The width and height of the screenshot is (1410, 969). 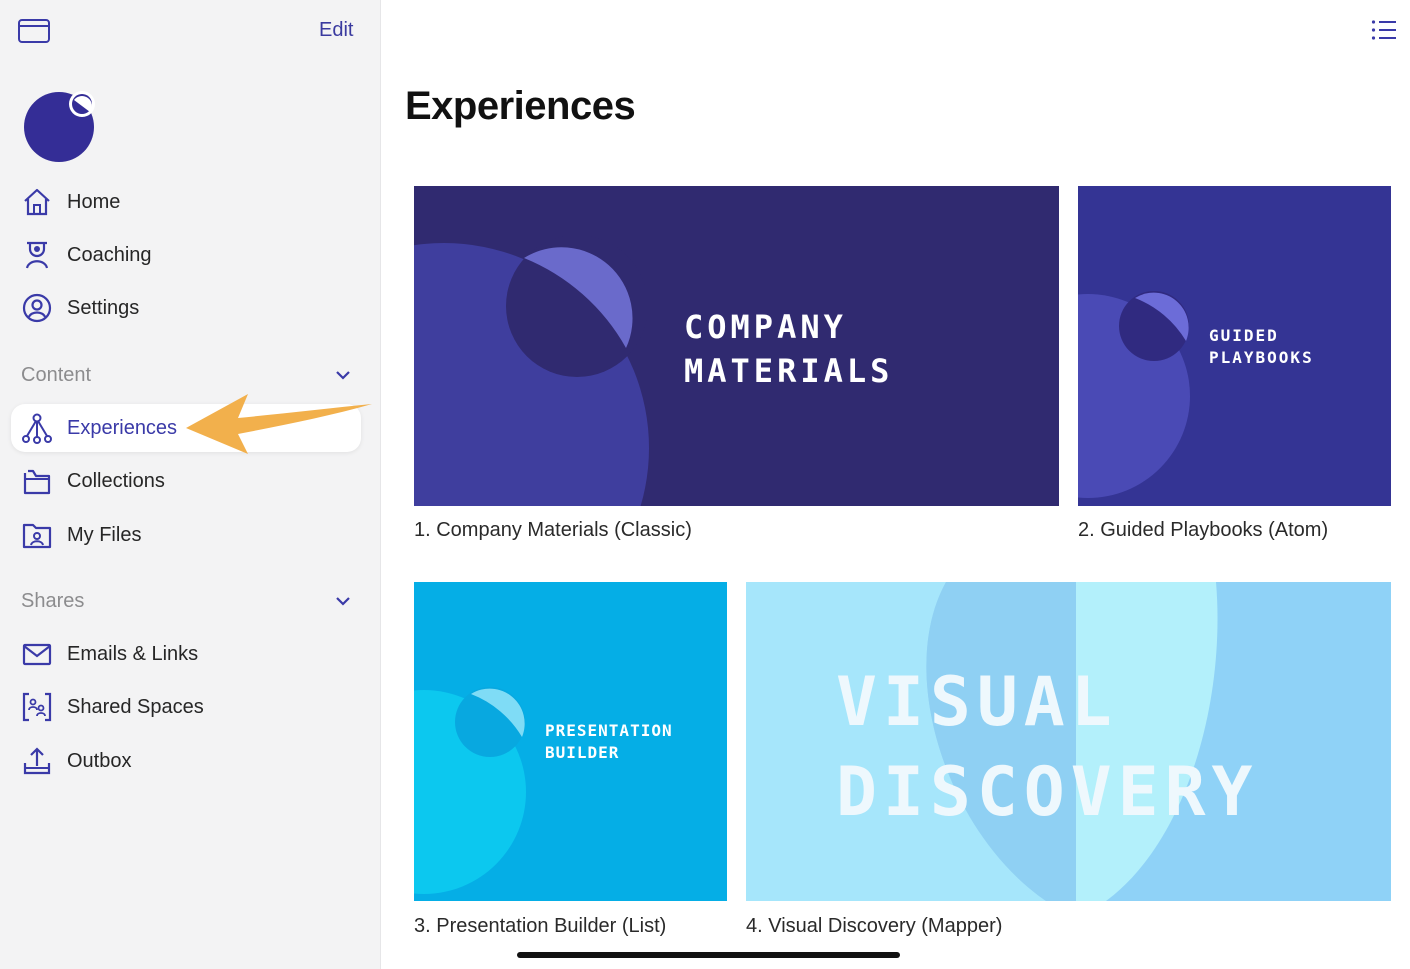 What do you see at coordinates (135, 706) in the screenshot?
I see `sidebar-item-label: Shared Spaces` at bounding box center [135, 706].